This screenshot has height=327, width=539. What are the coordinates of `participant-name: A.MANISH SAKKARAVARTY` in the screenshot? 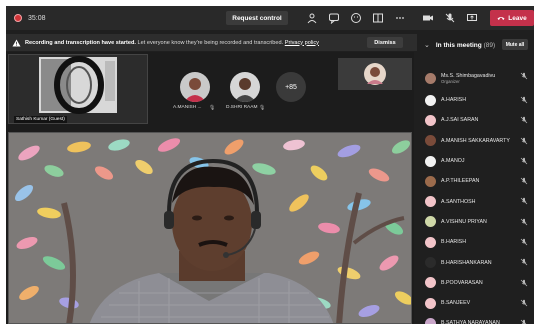 It's located at (475, 140).